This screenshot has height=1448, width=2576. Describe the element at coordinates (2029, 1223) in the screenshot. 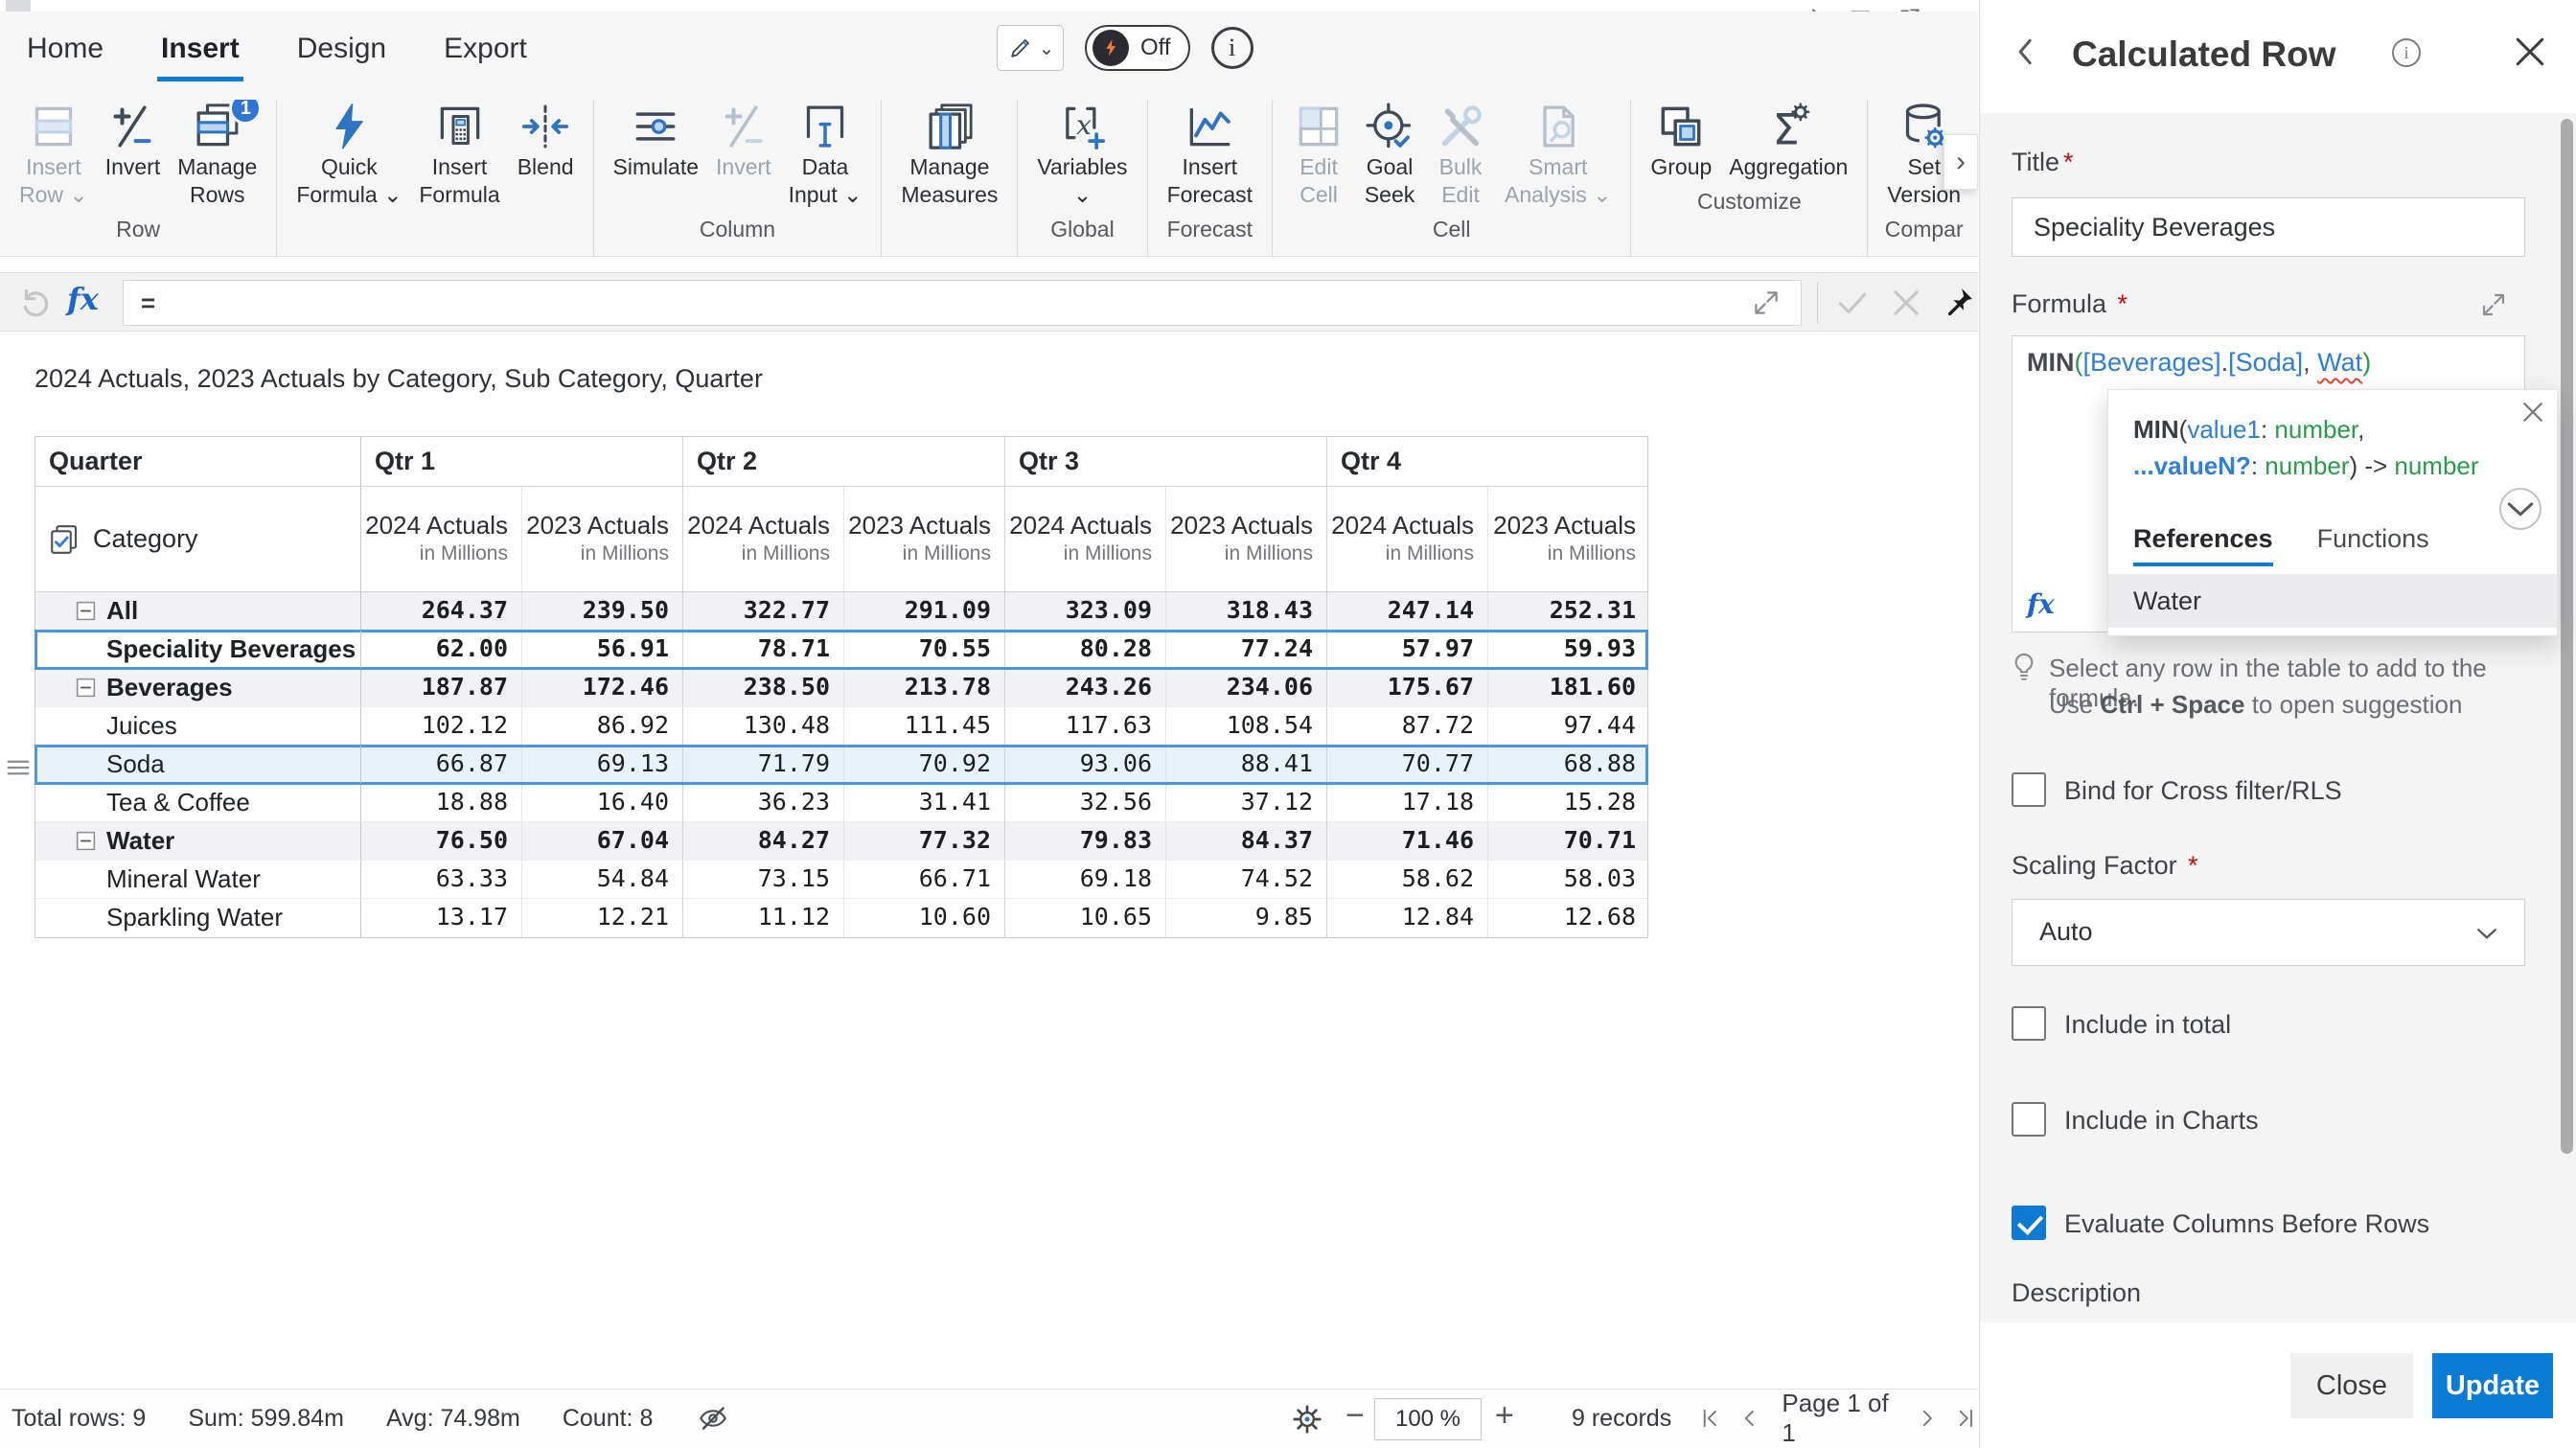

I see `evaluate-columns-checkbox` at that location.